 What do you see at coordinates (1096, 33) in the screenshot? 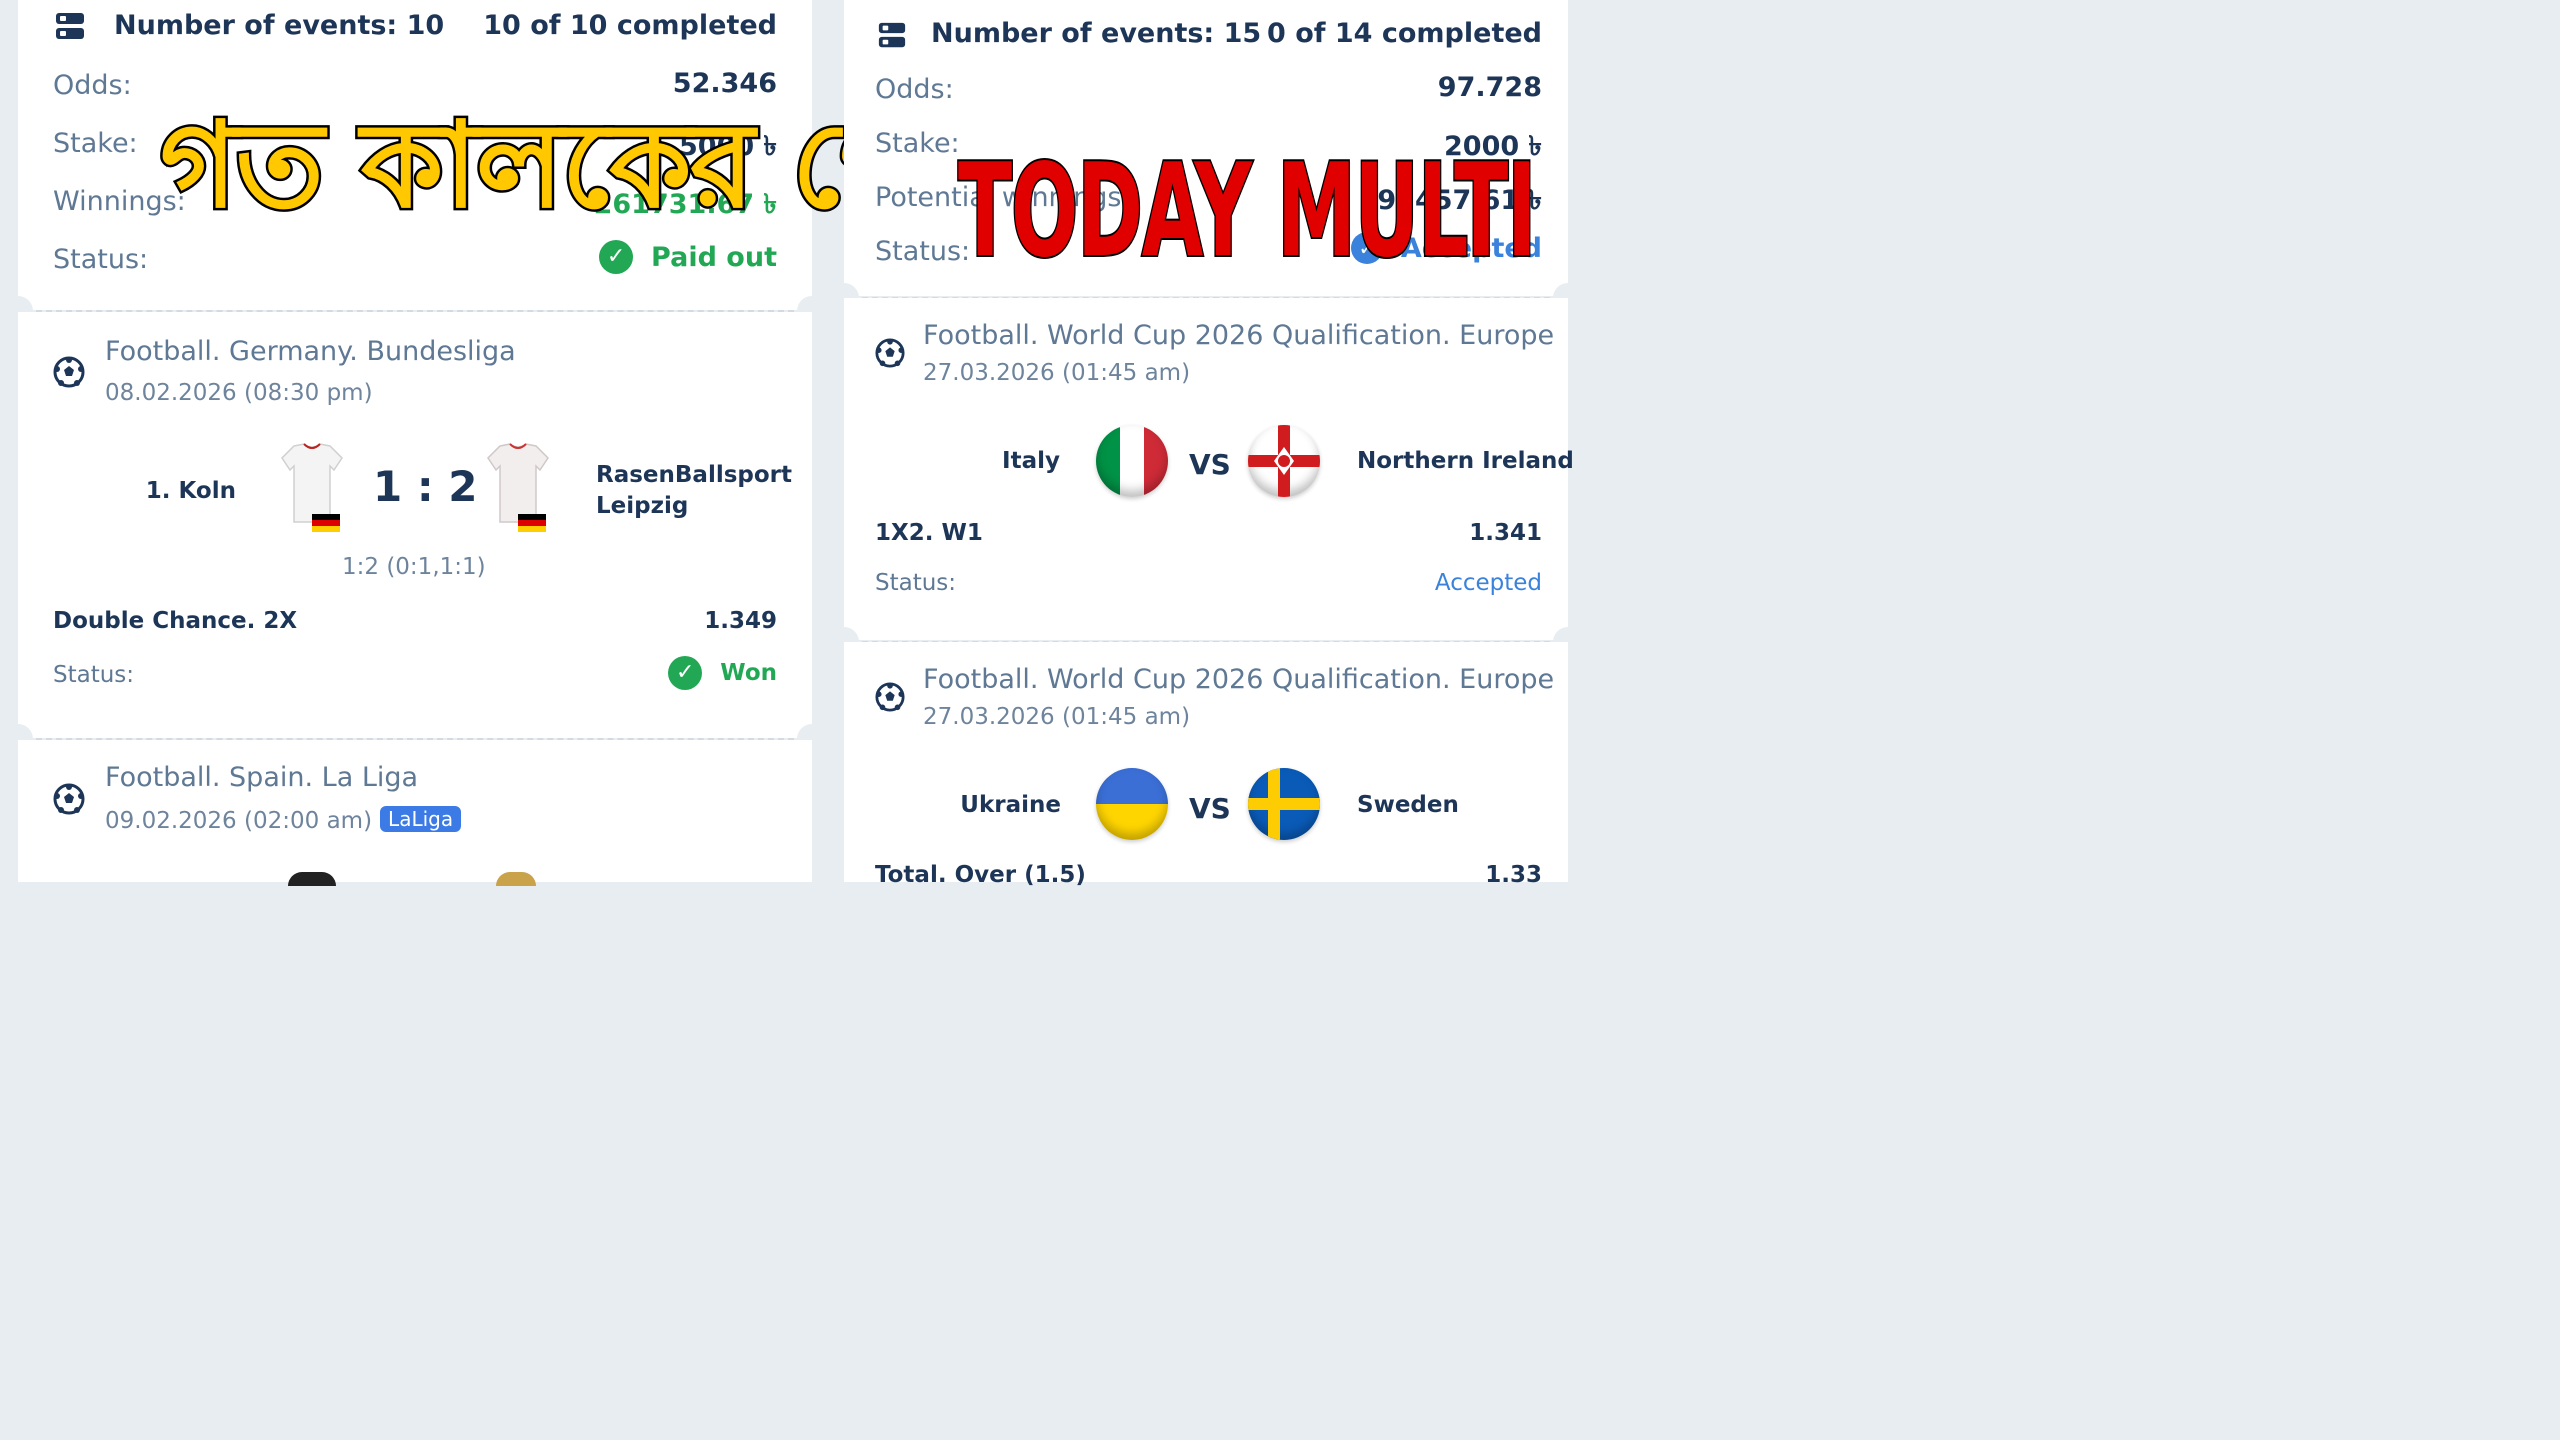
I see `events-count: Number of events: 15` at bounding box center [1096, 33].